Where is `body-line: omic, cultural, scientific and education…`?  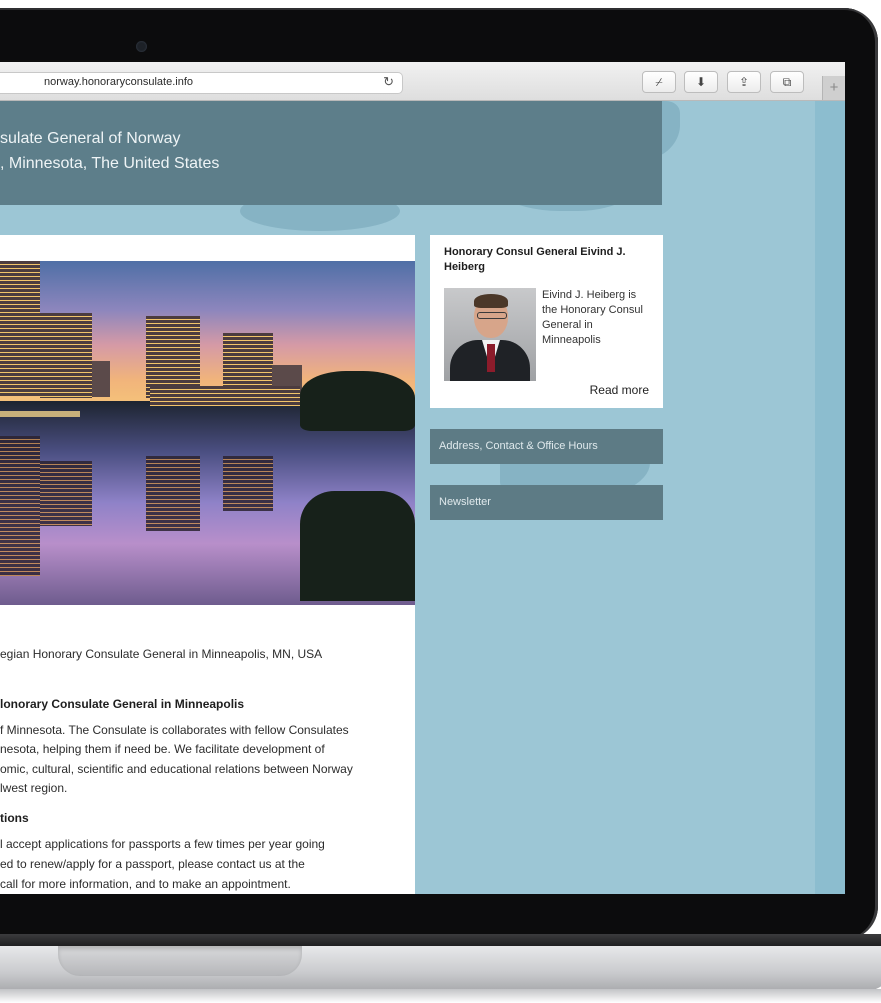
body-line: omic, cultural, scientific and education… is located at coordinates (176, 769).